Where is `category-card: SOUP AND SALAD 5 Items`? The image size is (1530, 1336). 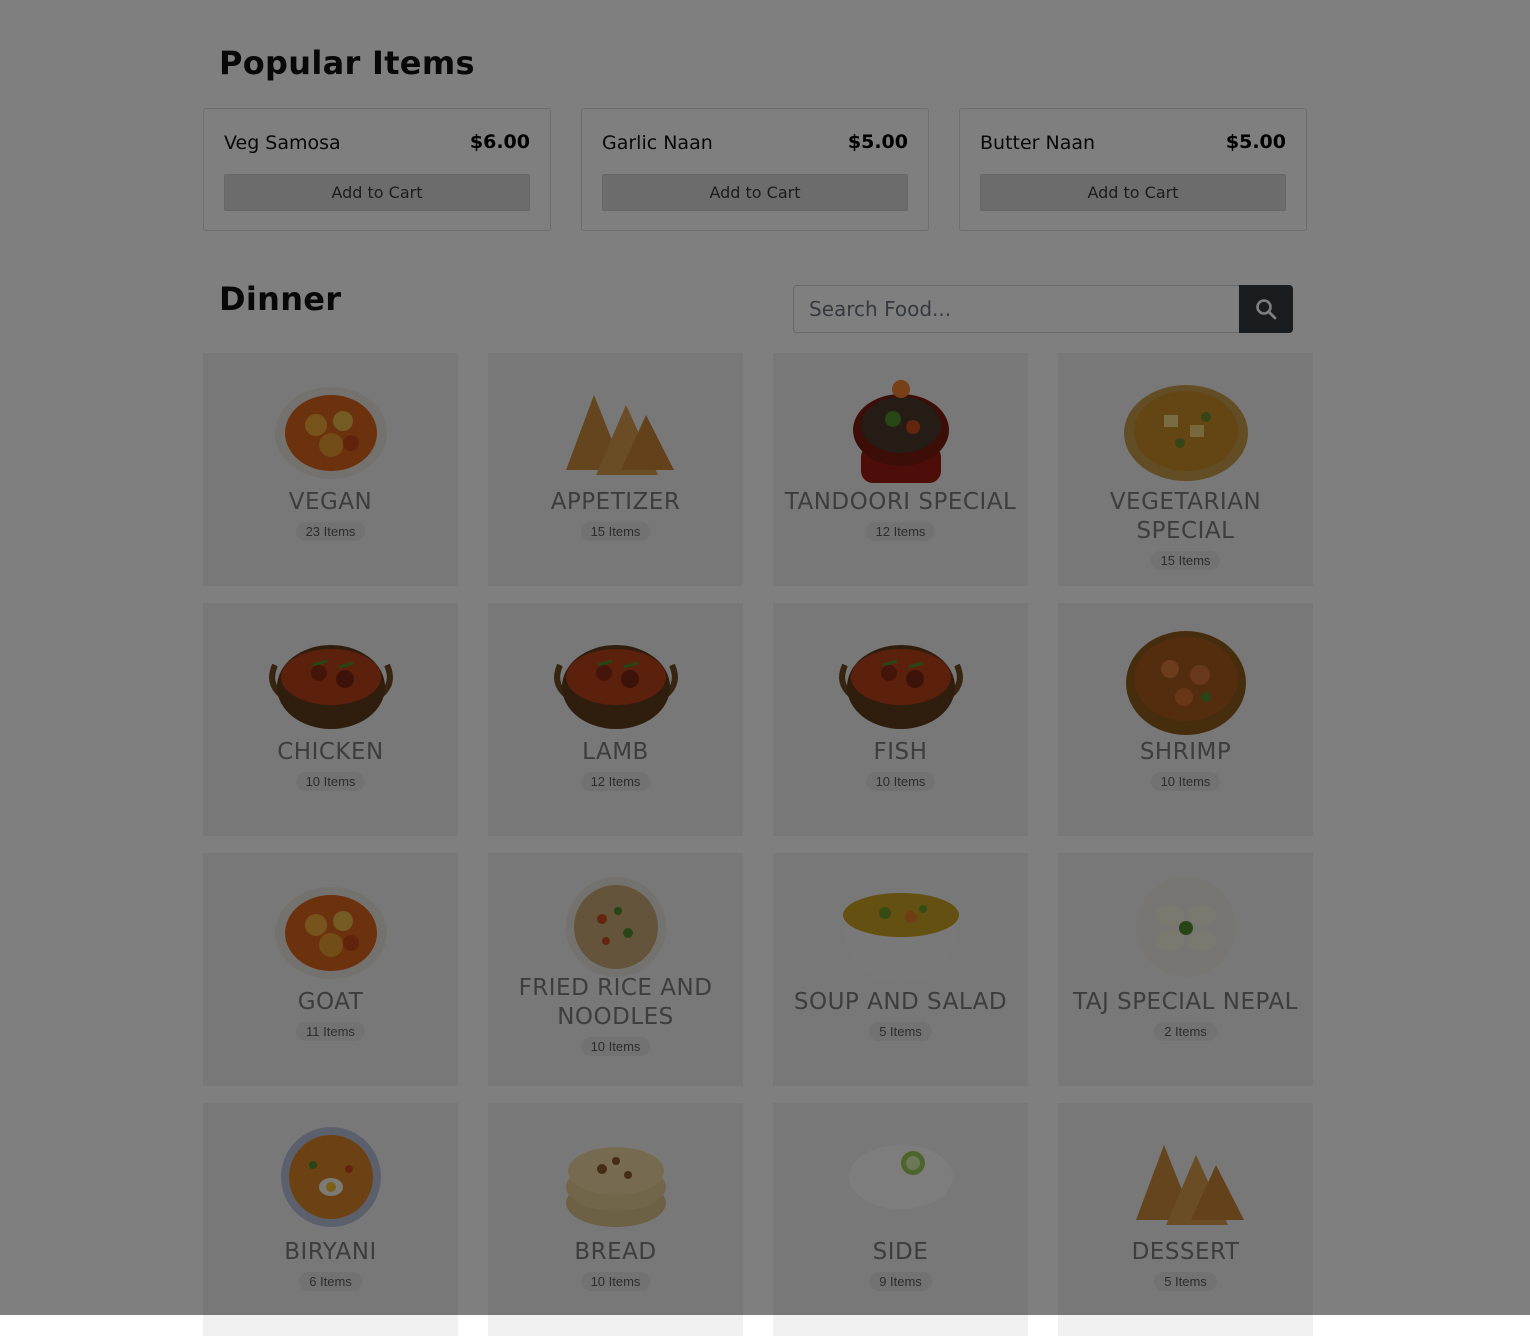
category-card: SOUP AND SALAD 5 Items is located at coordinates (900, 969).